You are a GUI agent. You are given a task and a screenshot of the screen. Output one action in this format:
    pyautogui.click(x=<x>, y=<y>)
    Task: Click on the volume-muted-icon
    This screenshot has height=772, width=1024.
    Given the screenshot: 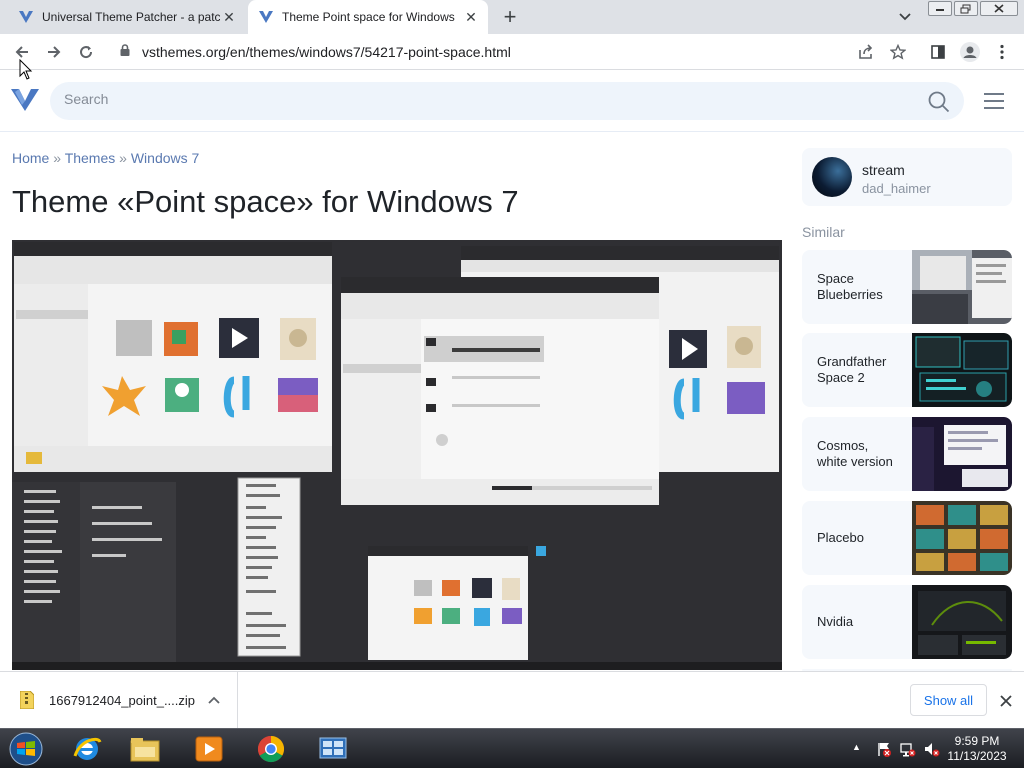 What is the action you would take?
    pyautogui.click(x=932, y=749)
    